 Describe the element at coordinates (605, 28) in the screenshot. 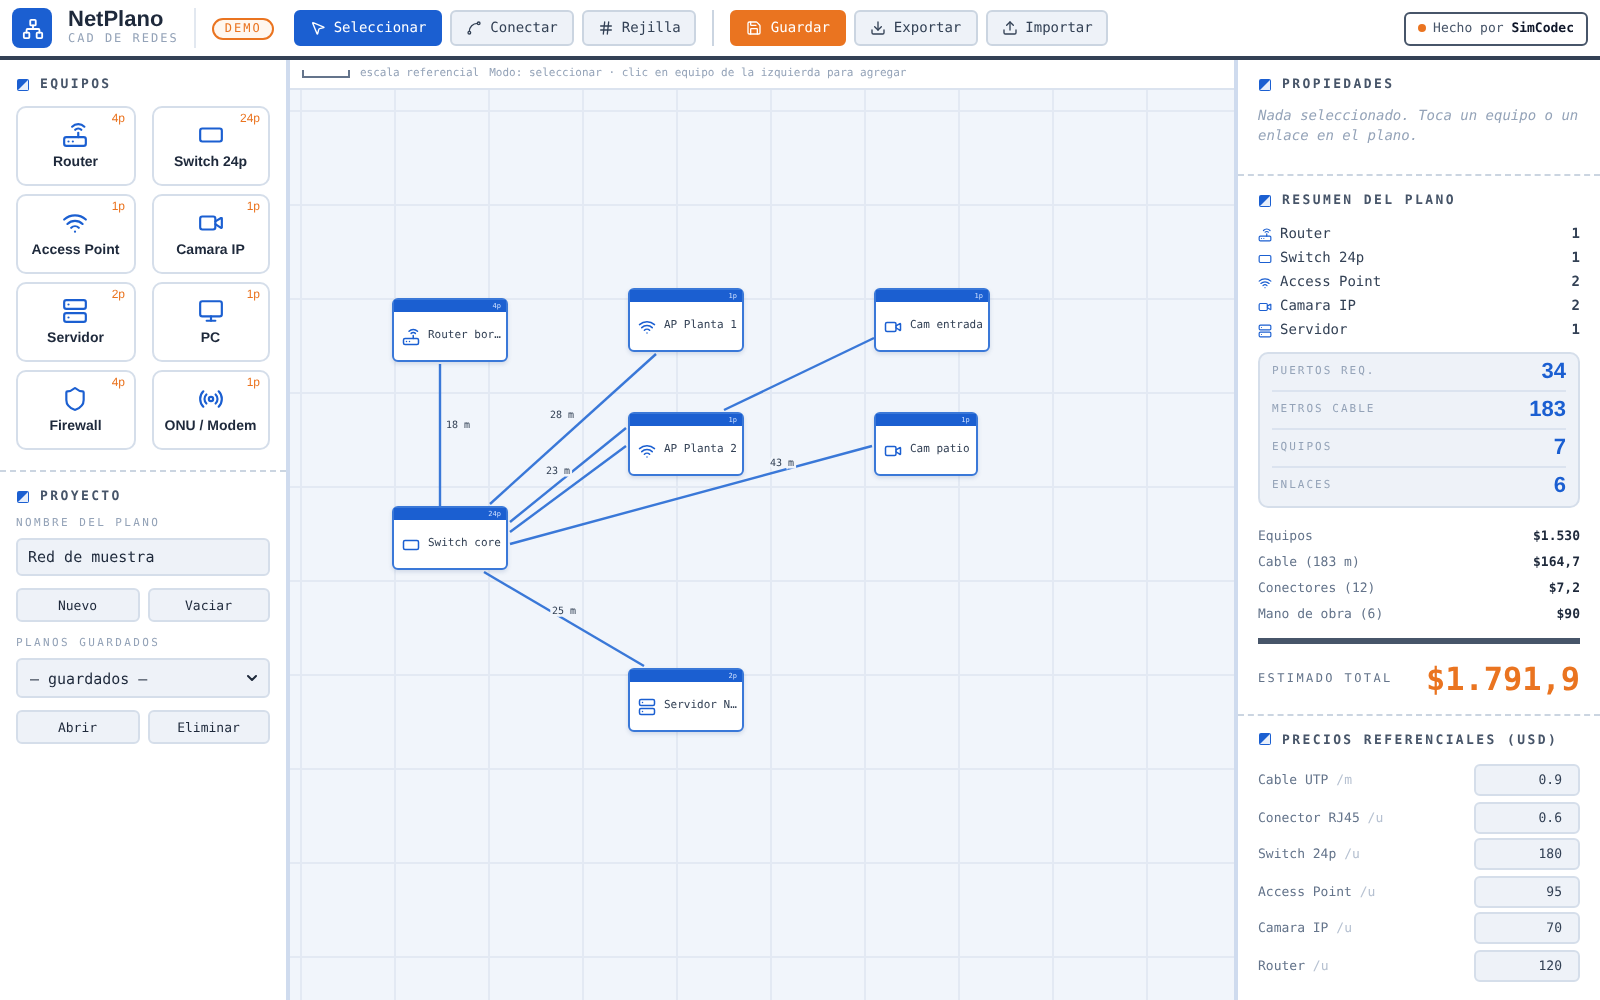

I see `hash-icon` at that location.